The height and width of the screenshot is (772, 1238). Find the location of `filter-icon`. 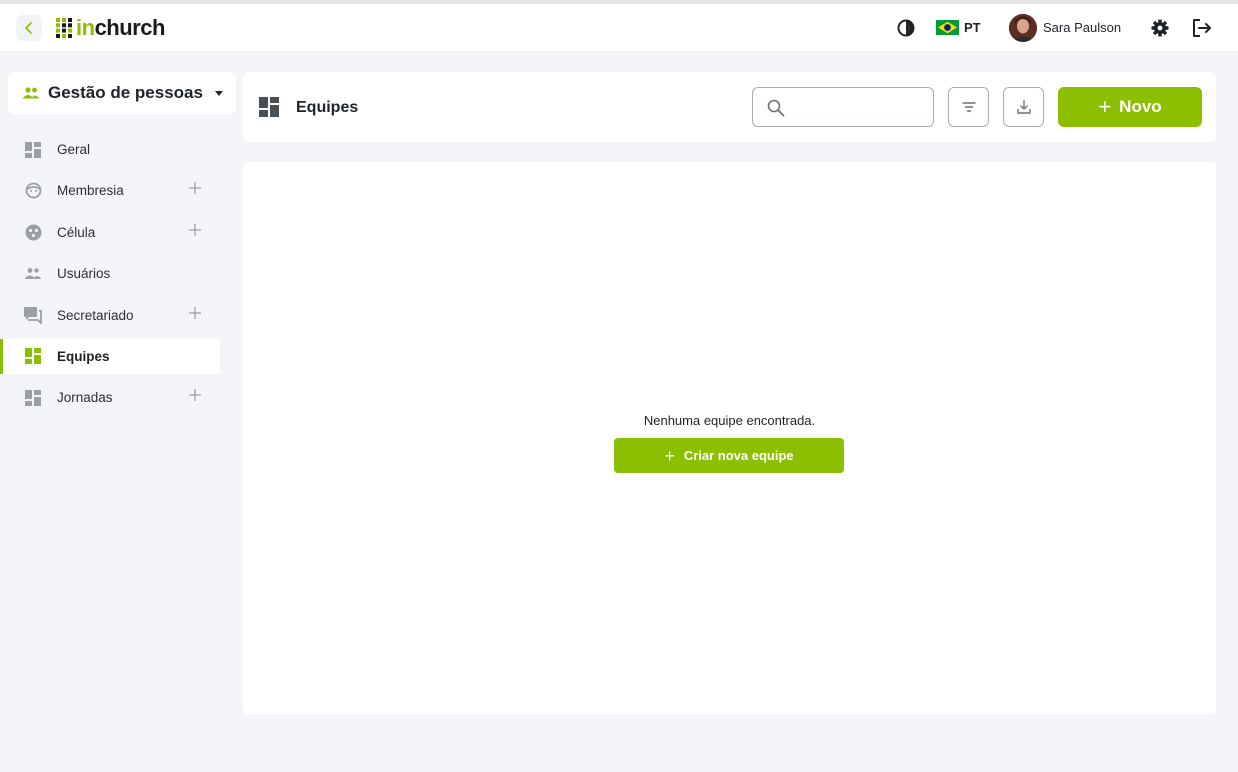

filter-icon is located at coordinates (968, 107).